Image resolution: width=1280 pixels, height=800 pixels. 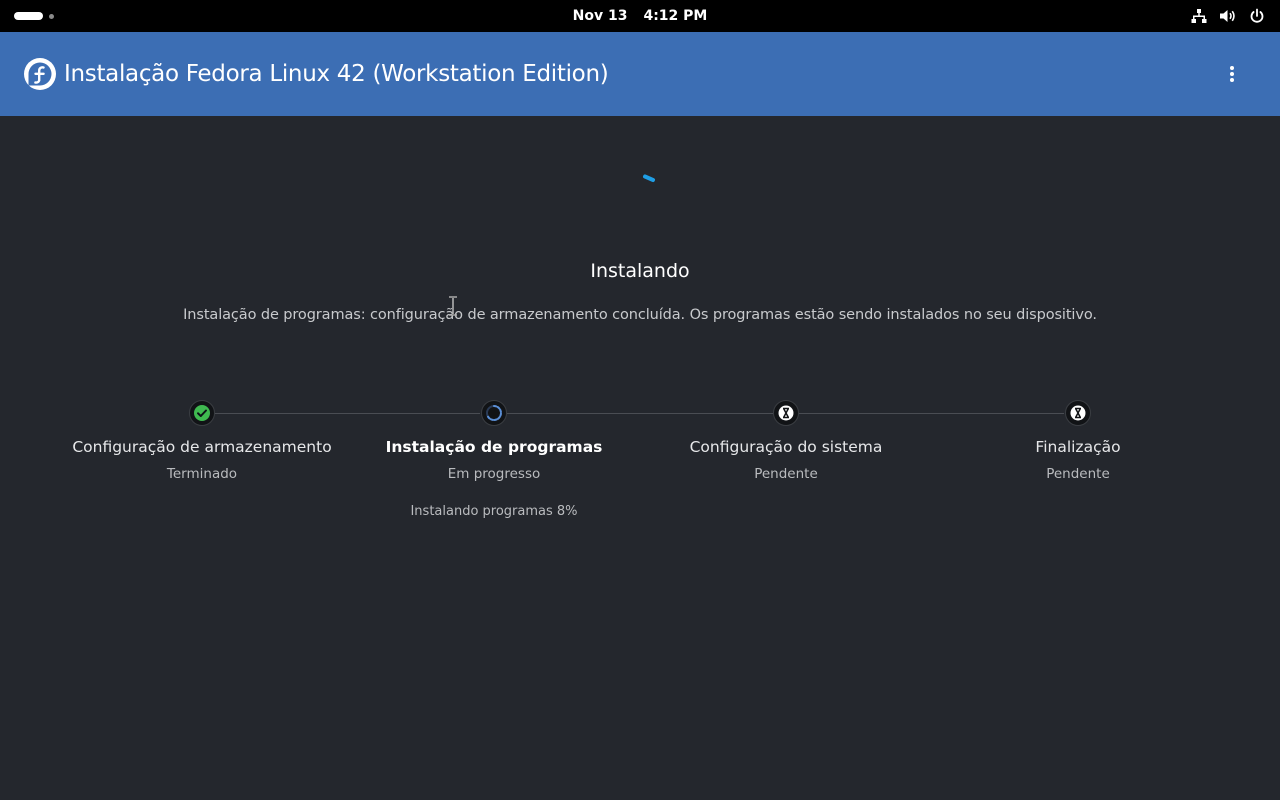 I want to click on system-tray, so click(x=1228, y=16).